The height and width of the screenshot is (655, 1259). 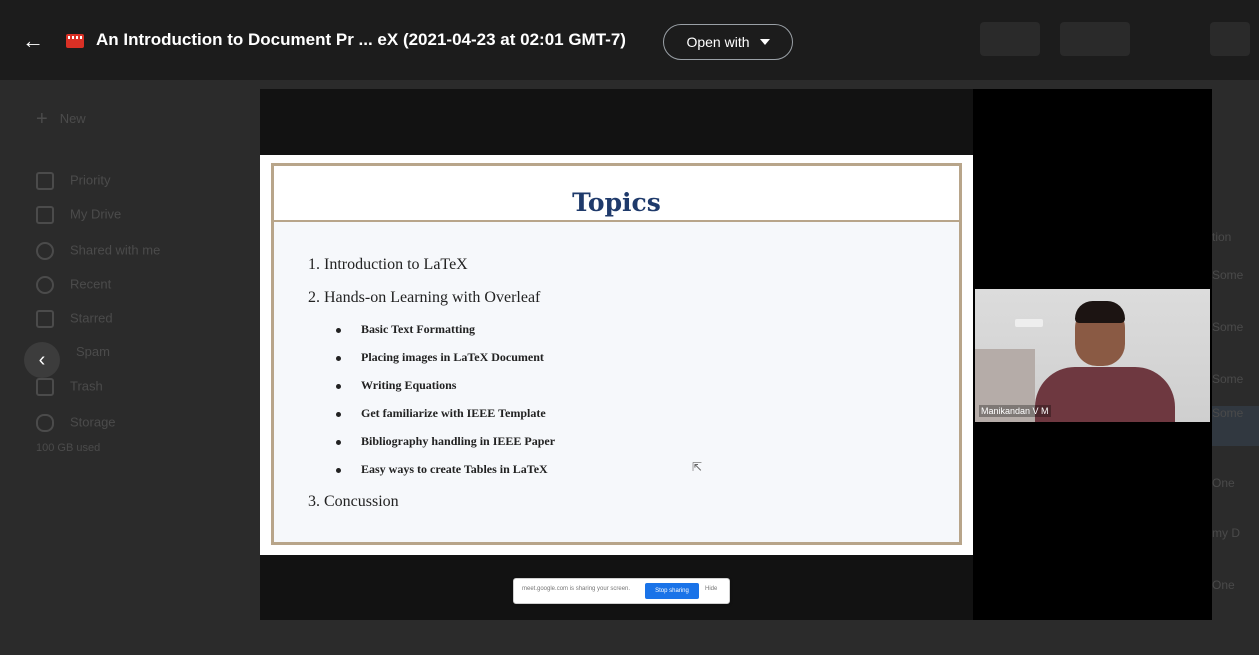 I want to click on slide-subitem: Easy ways to create Tables in LaTeX, so click(x=442, y=469).